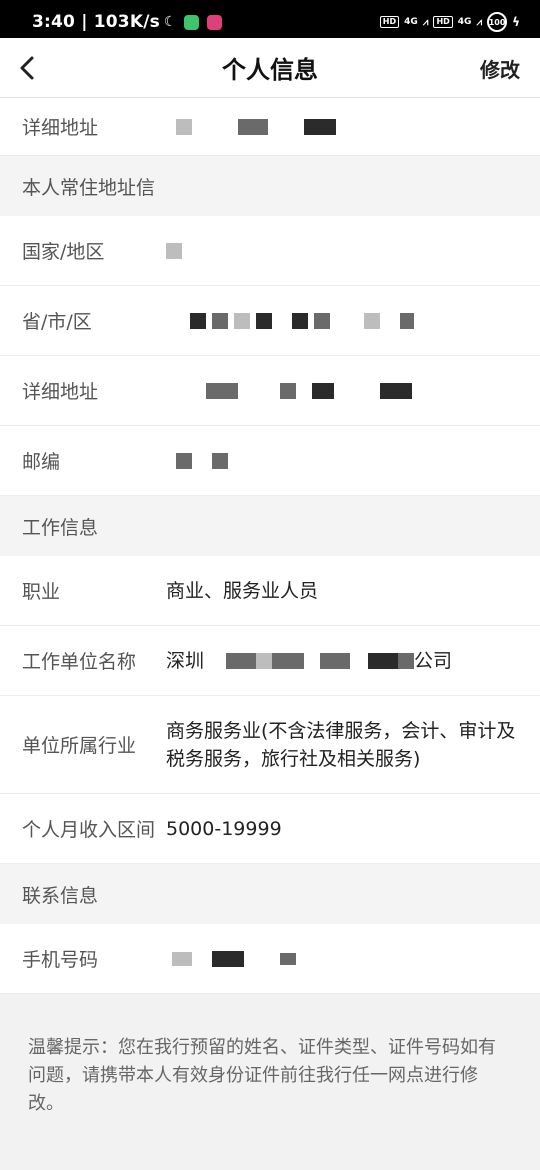 The image size is (540, 1170). I want to click on hd-badge: HD, so click(389, 22).